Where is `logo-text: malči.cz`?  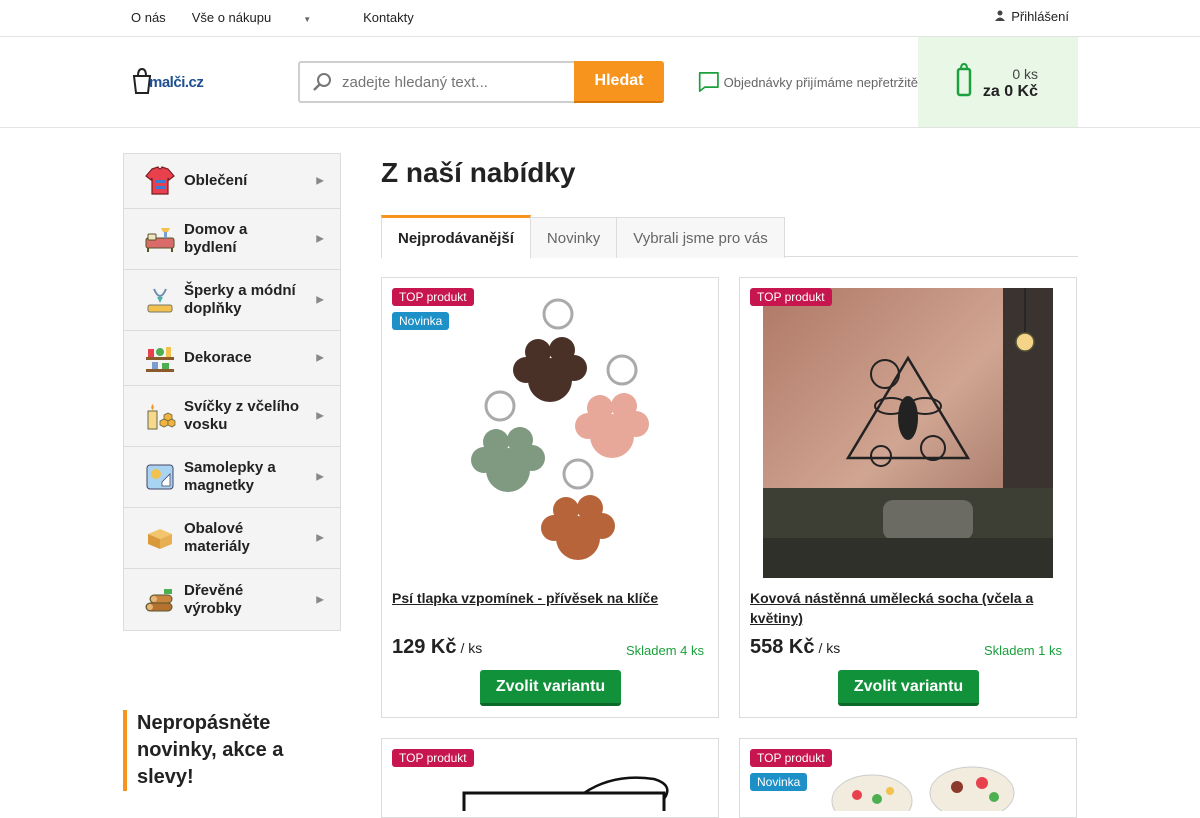
logo-text: malči.cz is located at coordinates (176, 82).